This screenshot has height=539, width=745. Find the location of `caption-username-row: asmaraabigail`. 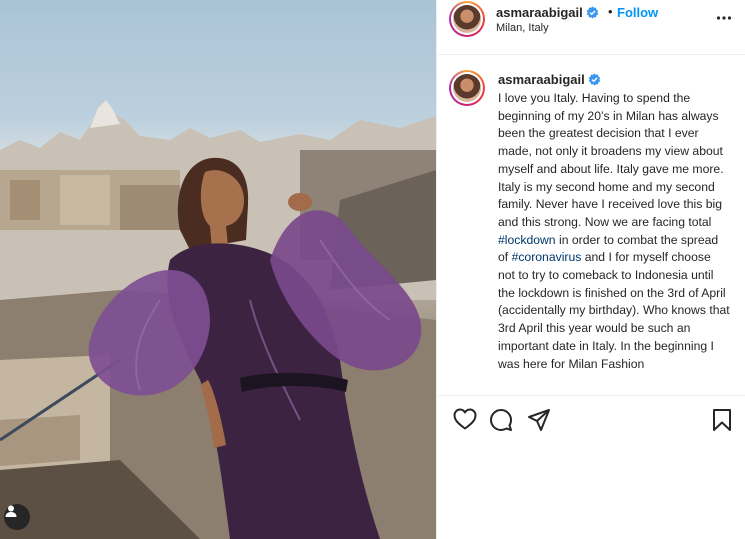

caption-username-row: asmaraabigail is located at coordinates (549, 79).